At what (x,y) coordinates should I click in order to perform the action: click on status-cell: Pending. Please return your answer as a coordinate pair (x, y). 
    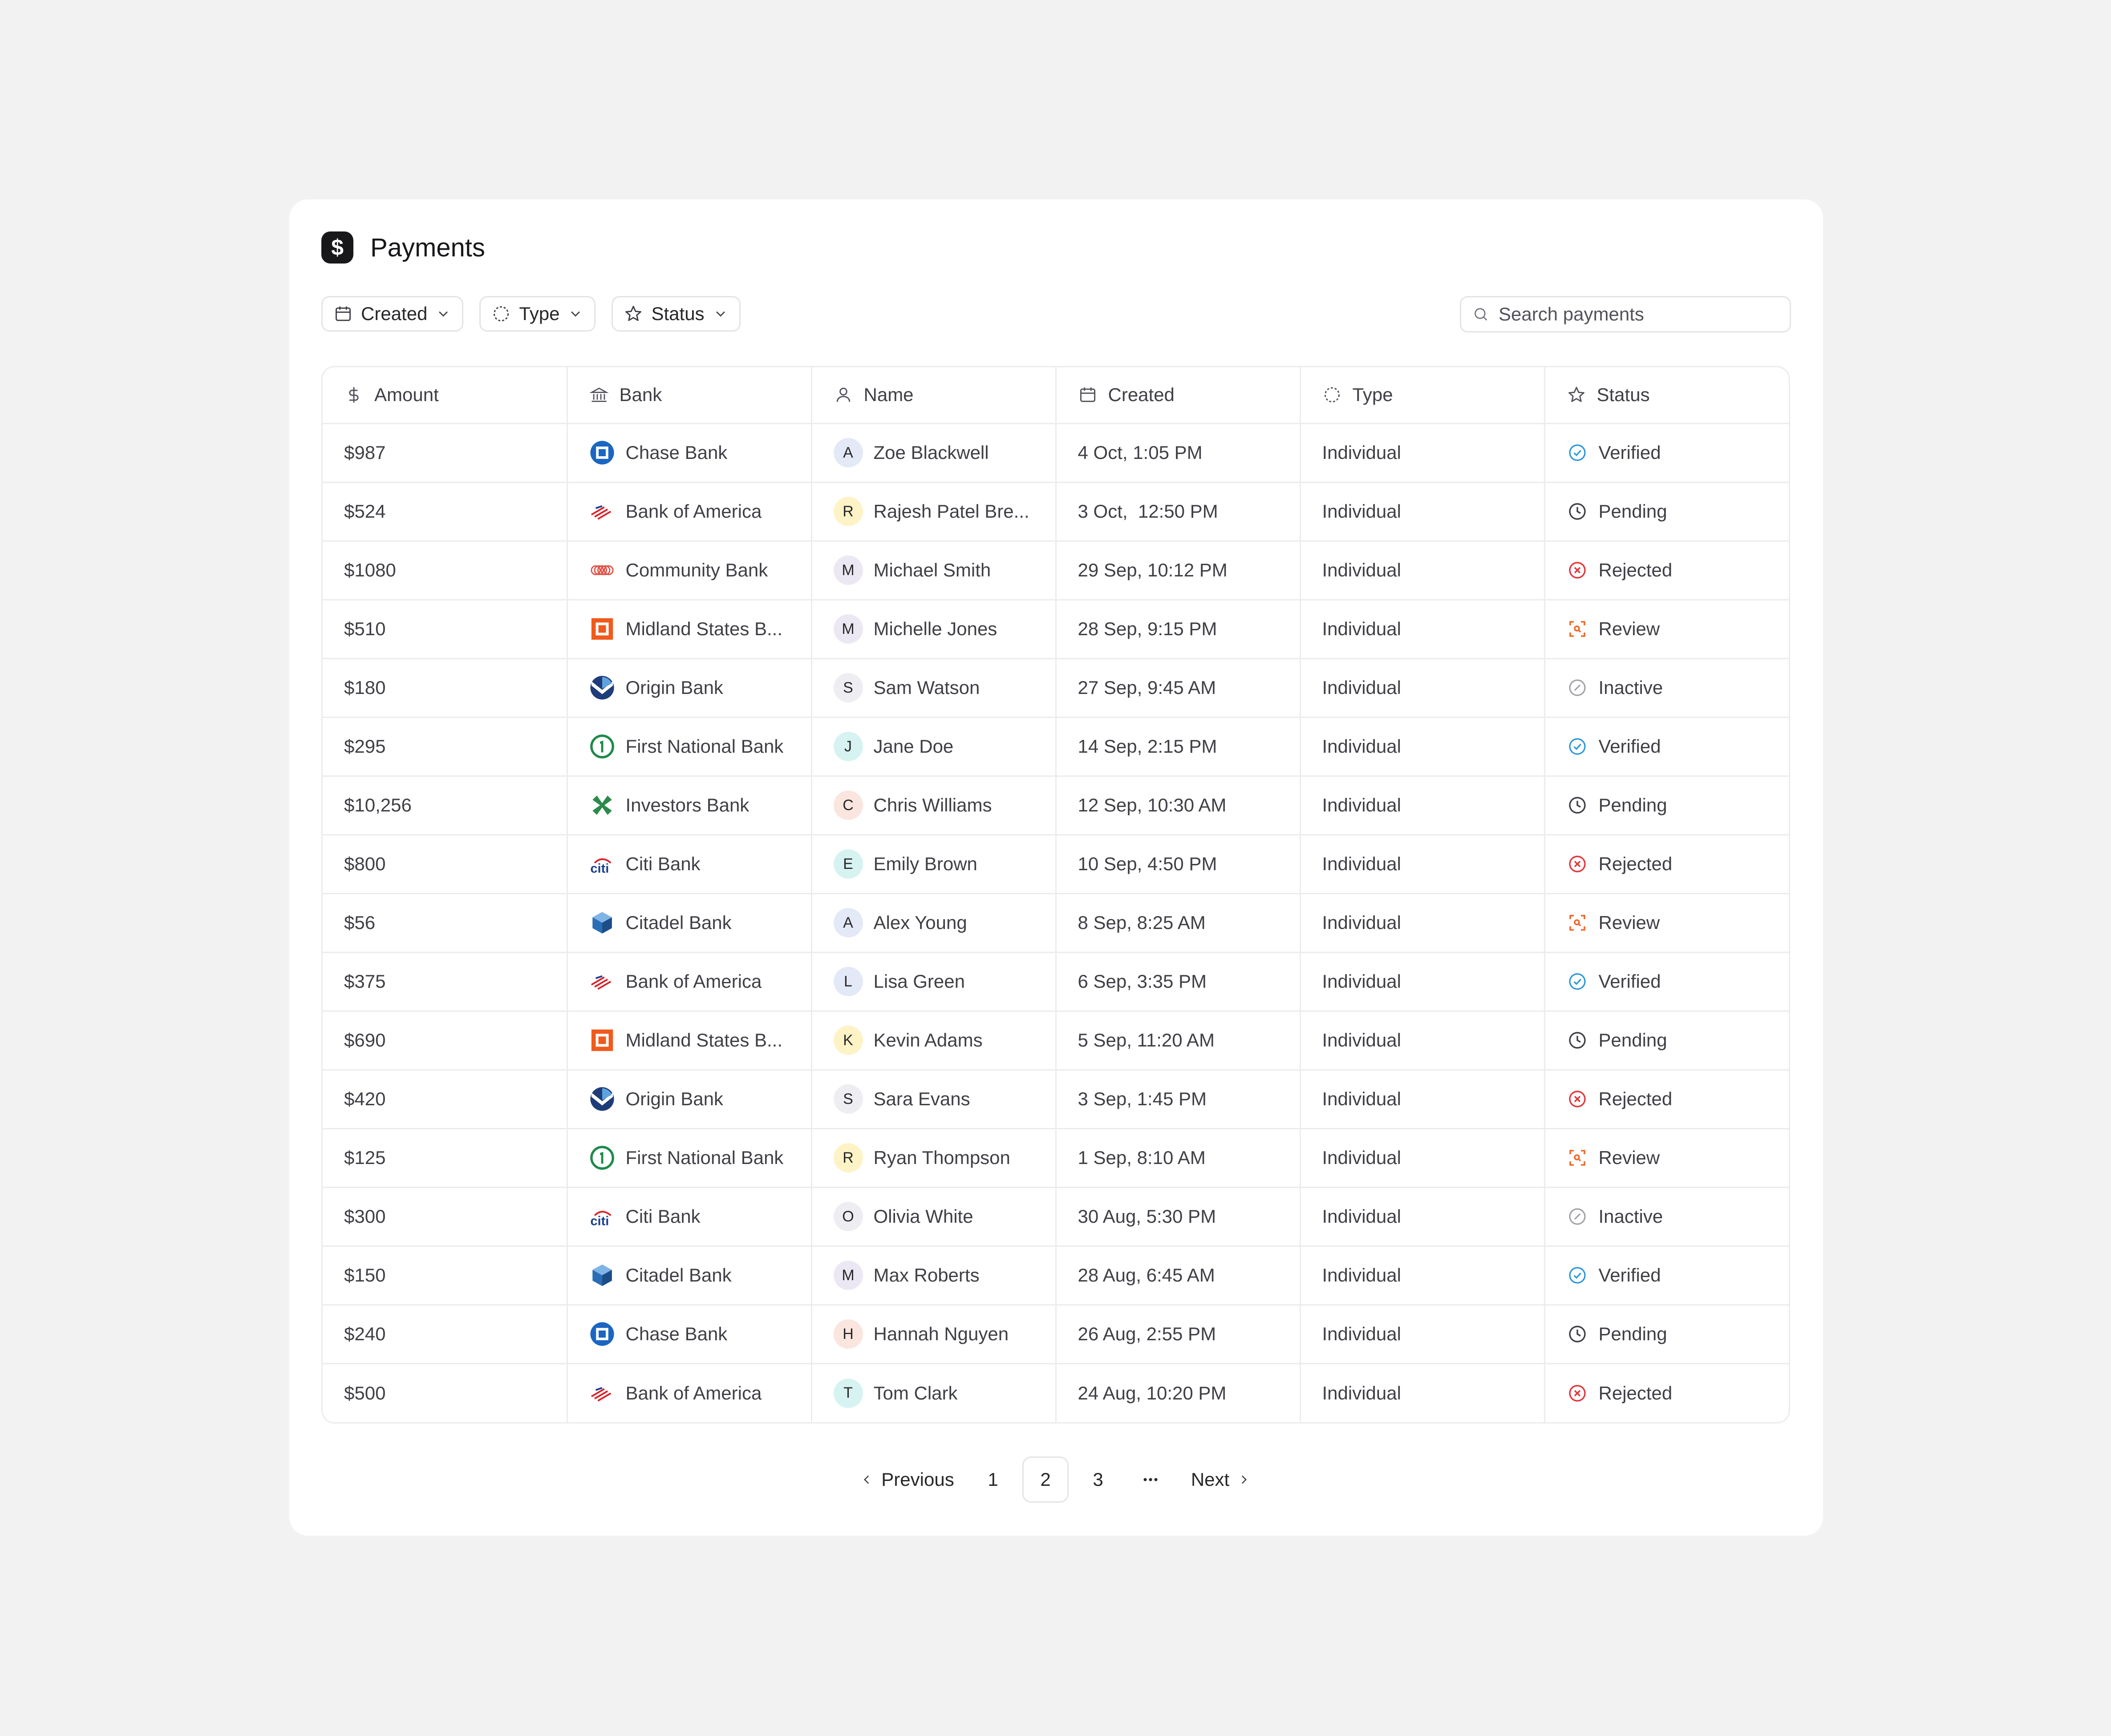
    Looking at the image, I should click on (1666, 1041).